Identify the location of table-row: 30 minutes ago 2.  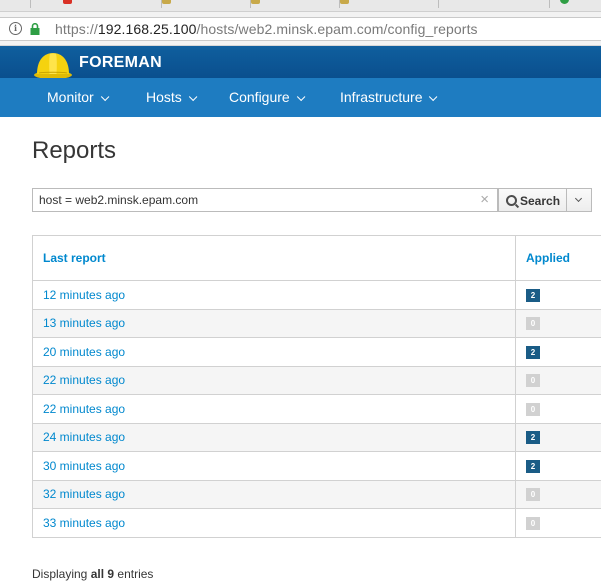
(317, 466).